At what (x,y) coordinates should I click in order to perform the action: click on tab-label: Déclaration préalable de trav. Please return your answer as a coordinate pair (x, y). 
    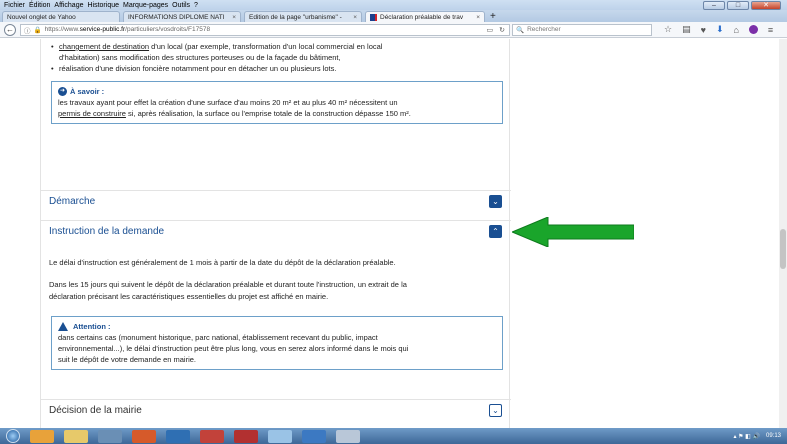
    Looking at the image, I should click on (422, 17).